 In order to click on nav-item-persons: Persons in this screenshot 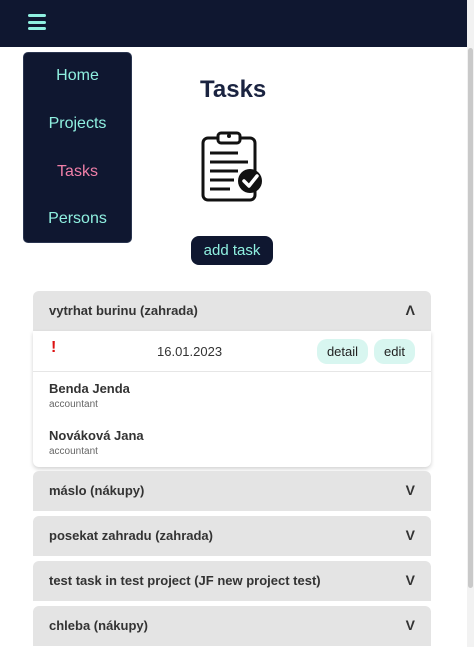, I will do `click(77, 219)`.